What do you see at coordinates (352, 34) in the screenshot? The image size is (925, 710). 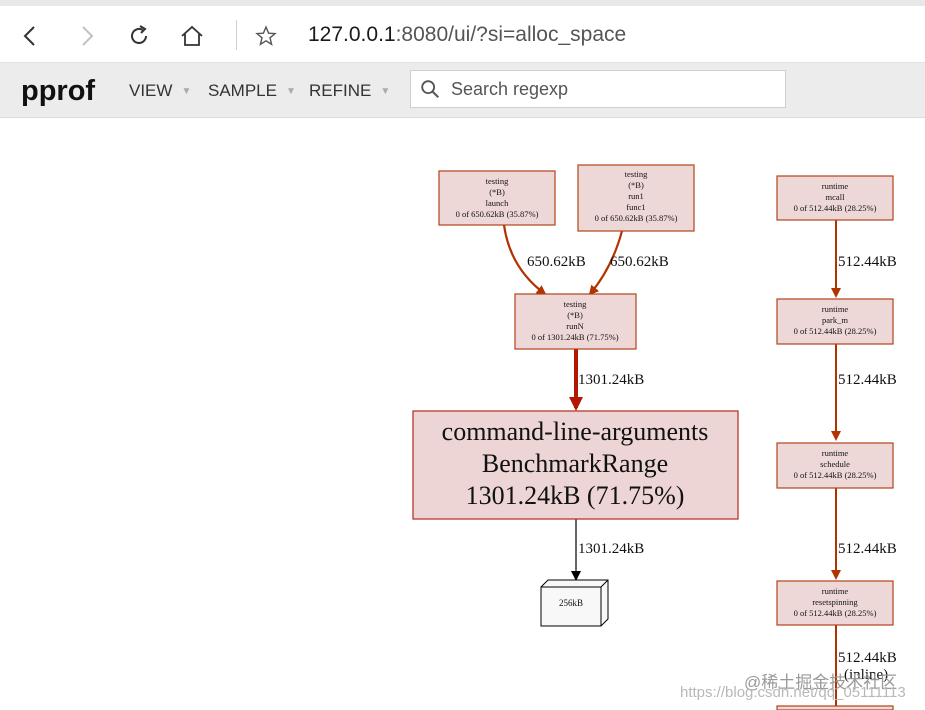 I see `url-host: 127.0.0.1` at bounding box center [352, 34].